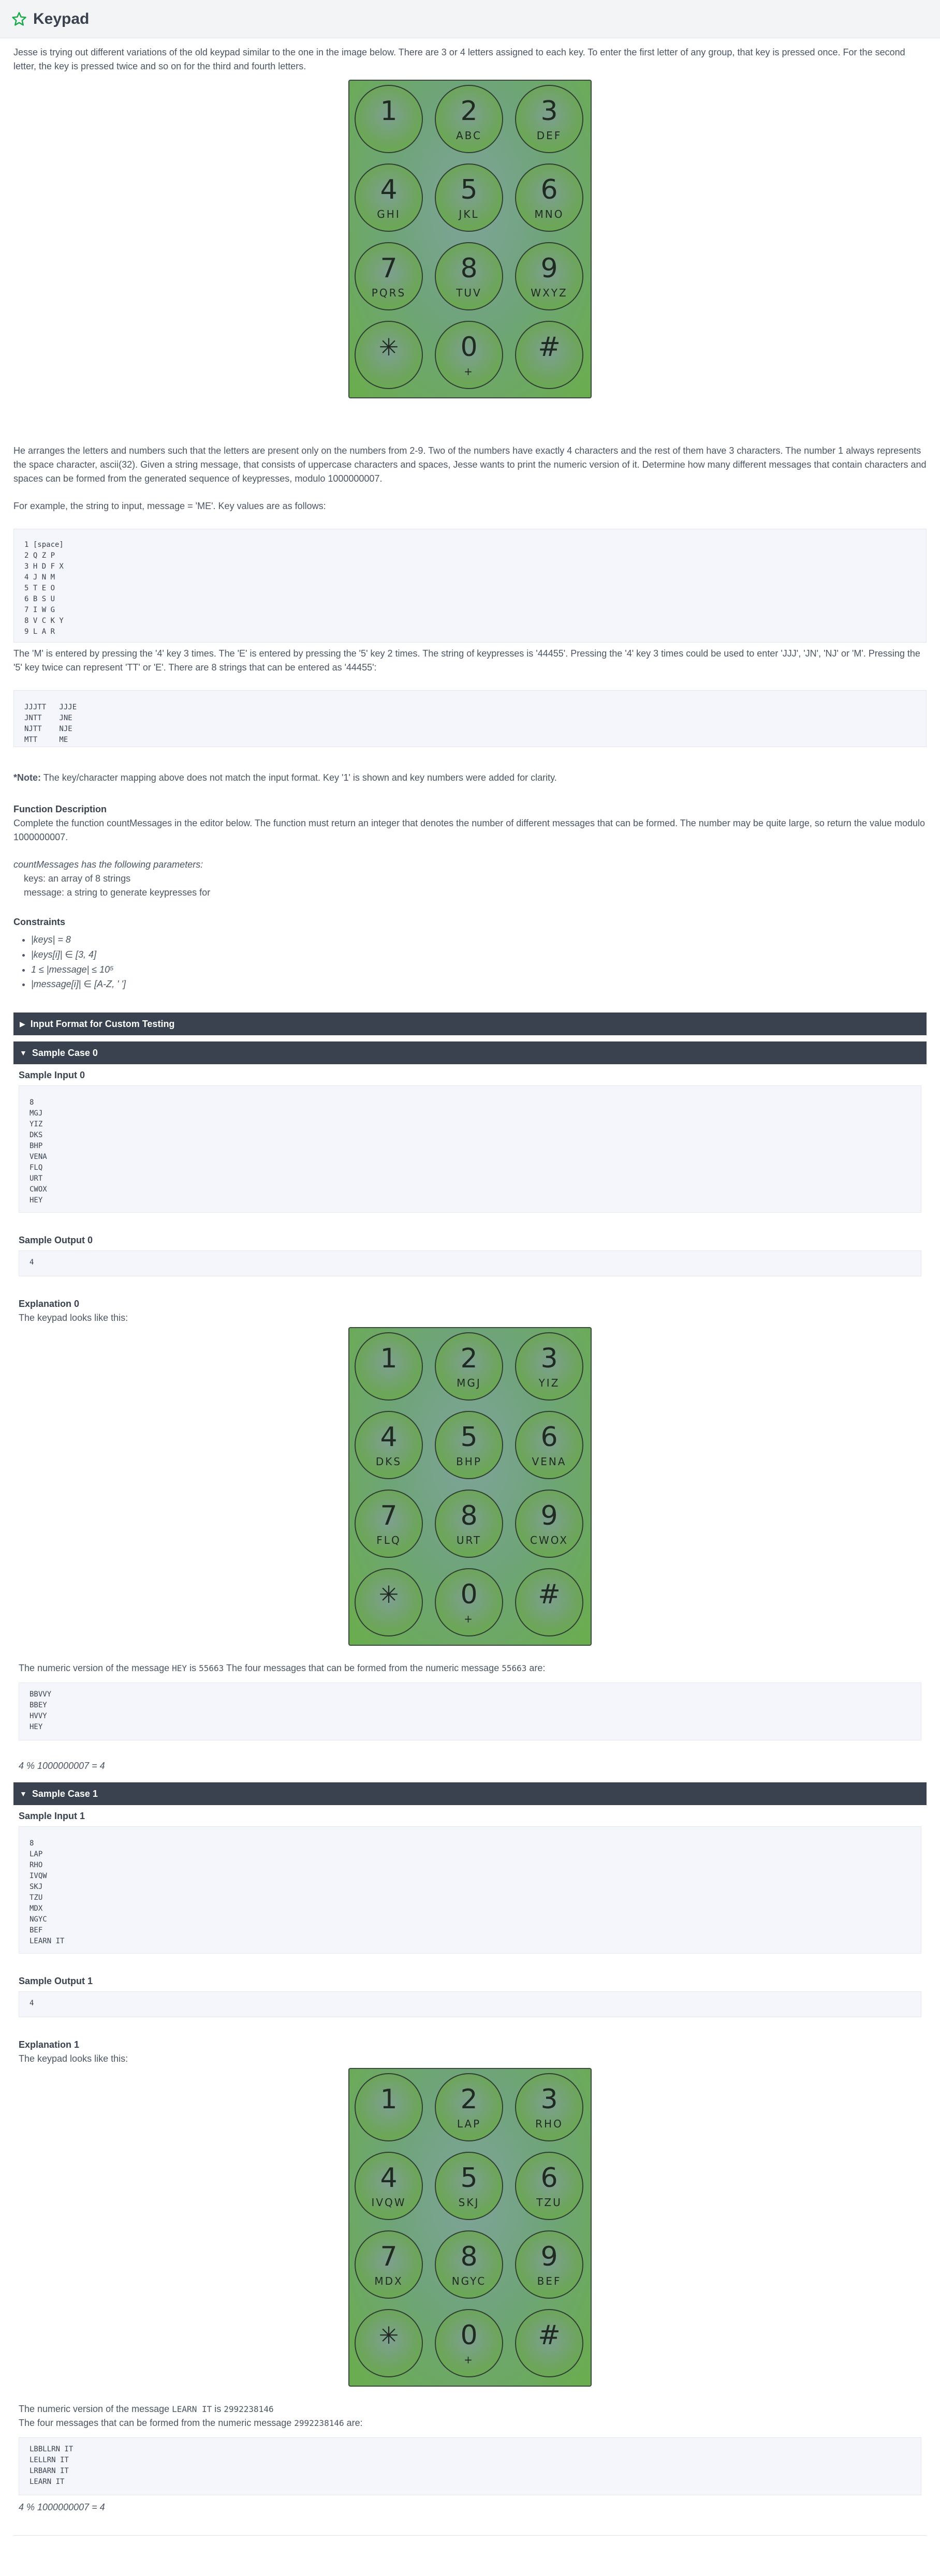  I want to click on key-letters: TUV, so click(469, 293).